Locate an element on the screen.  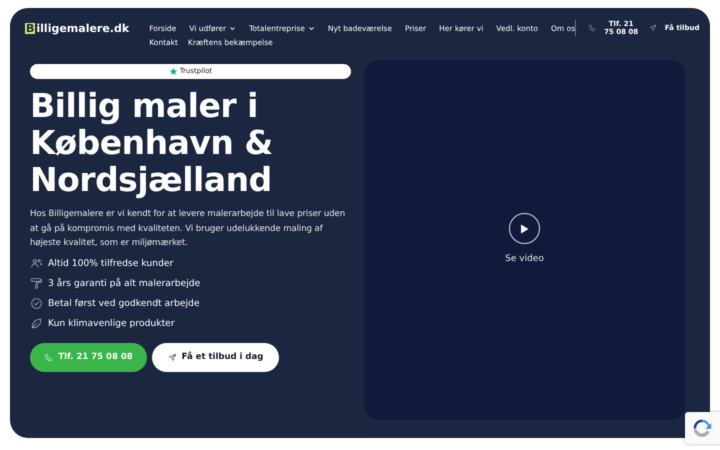
site-logo: B illigemalere.dk is located at coordinates (77, 28).